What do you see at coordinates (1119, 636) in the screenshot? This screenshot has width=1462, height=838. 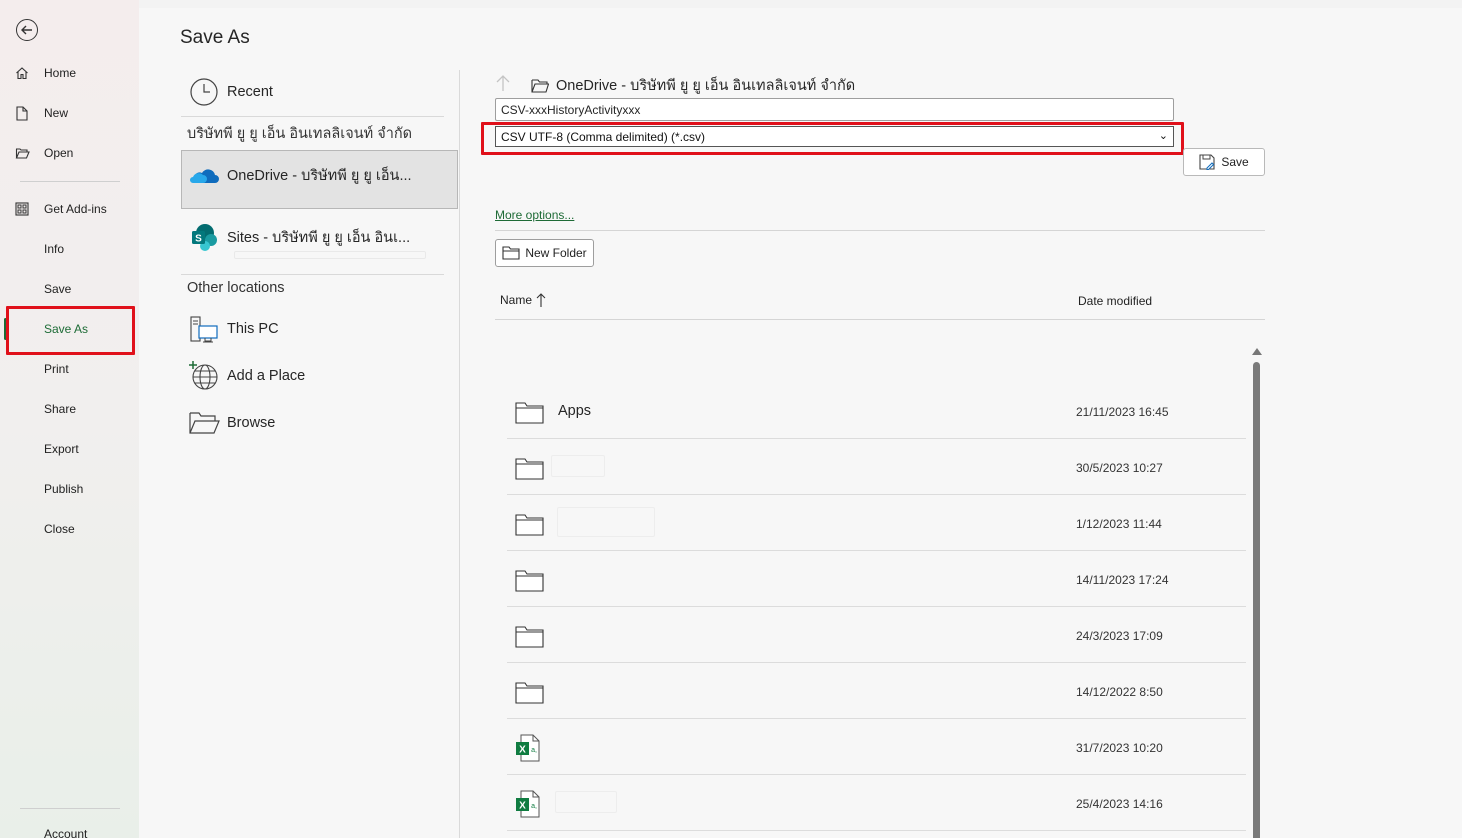 I see `file-date: 24/3/2023 17:09` at bounding box center [1119, 636].